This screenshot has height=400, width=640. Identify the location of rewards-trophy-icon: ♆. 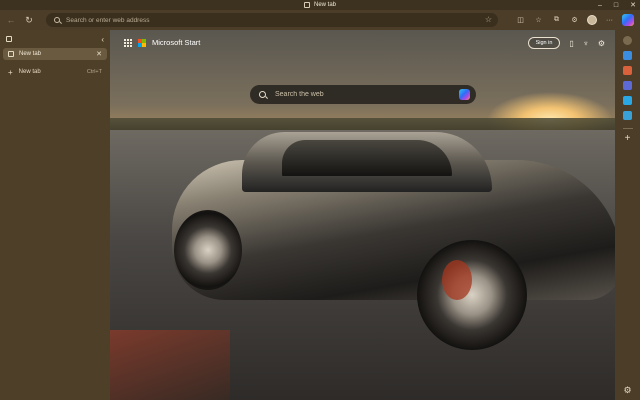
(586, 43).